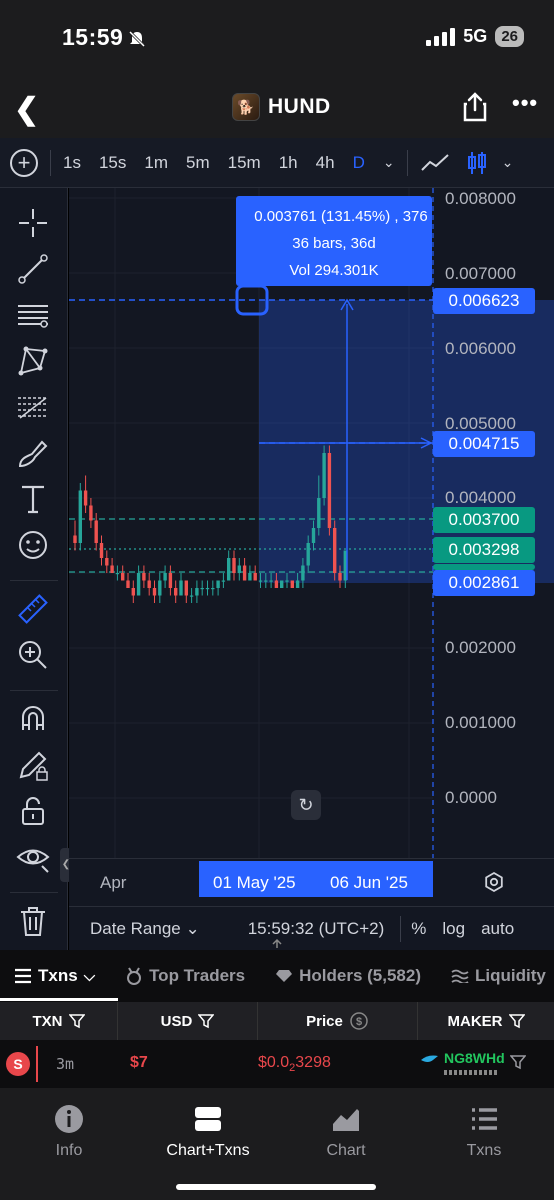  What do you see at coordinates (477, 163) in the screenshot?
I see `candles-icon` at bounding box center [477, 163].